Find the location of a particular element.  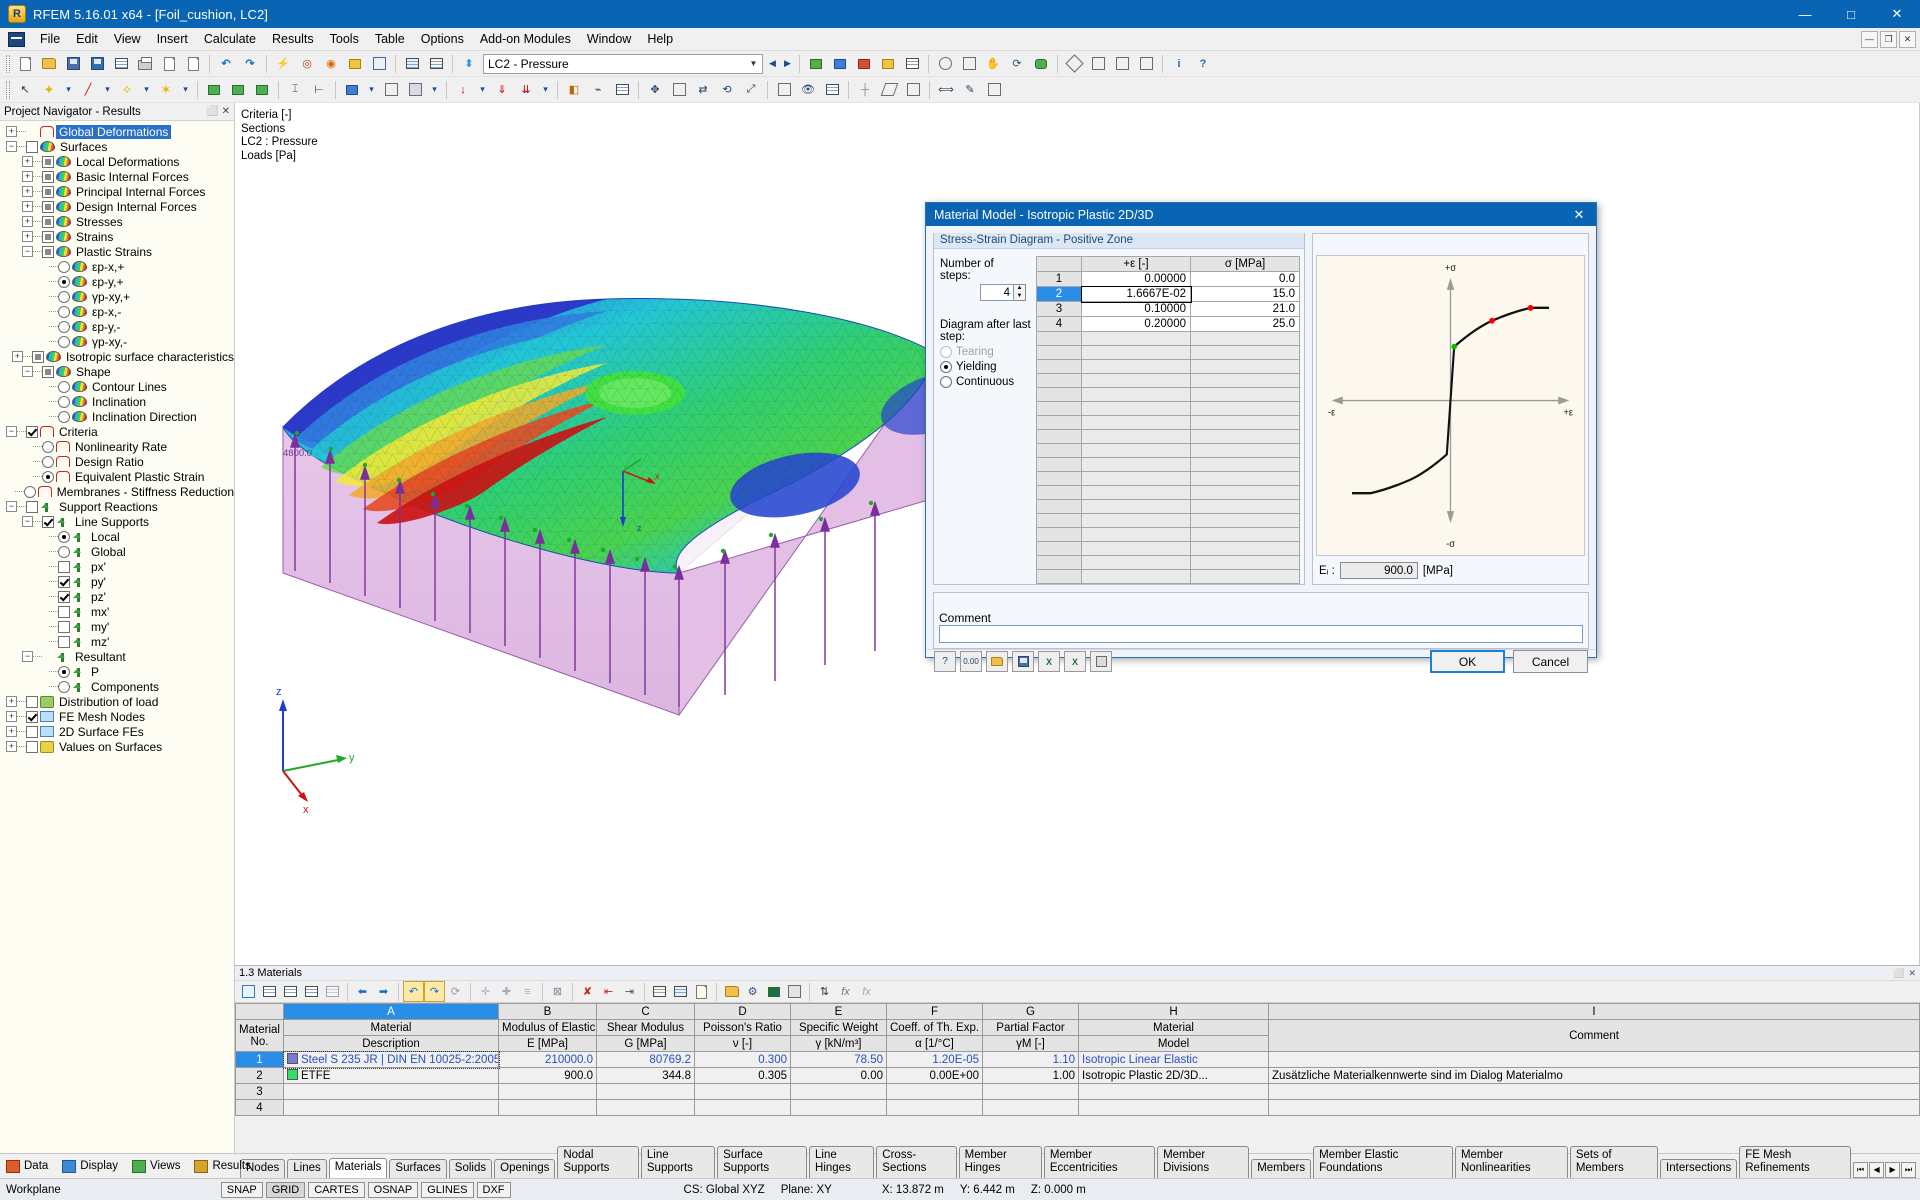

menu-edit: Edit is located at coordinates (87, 39).